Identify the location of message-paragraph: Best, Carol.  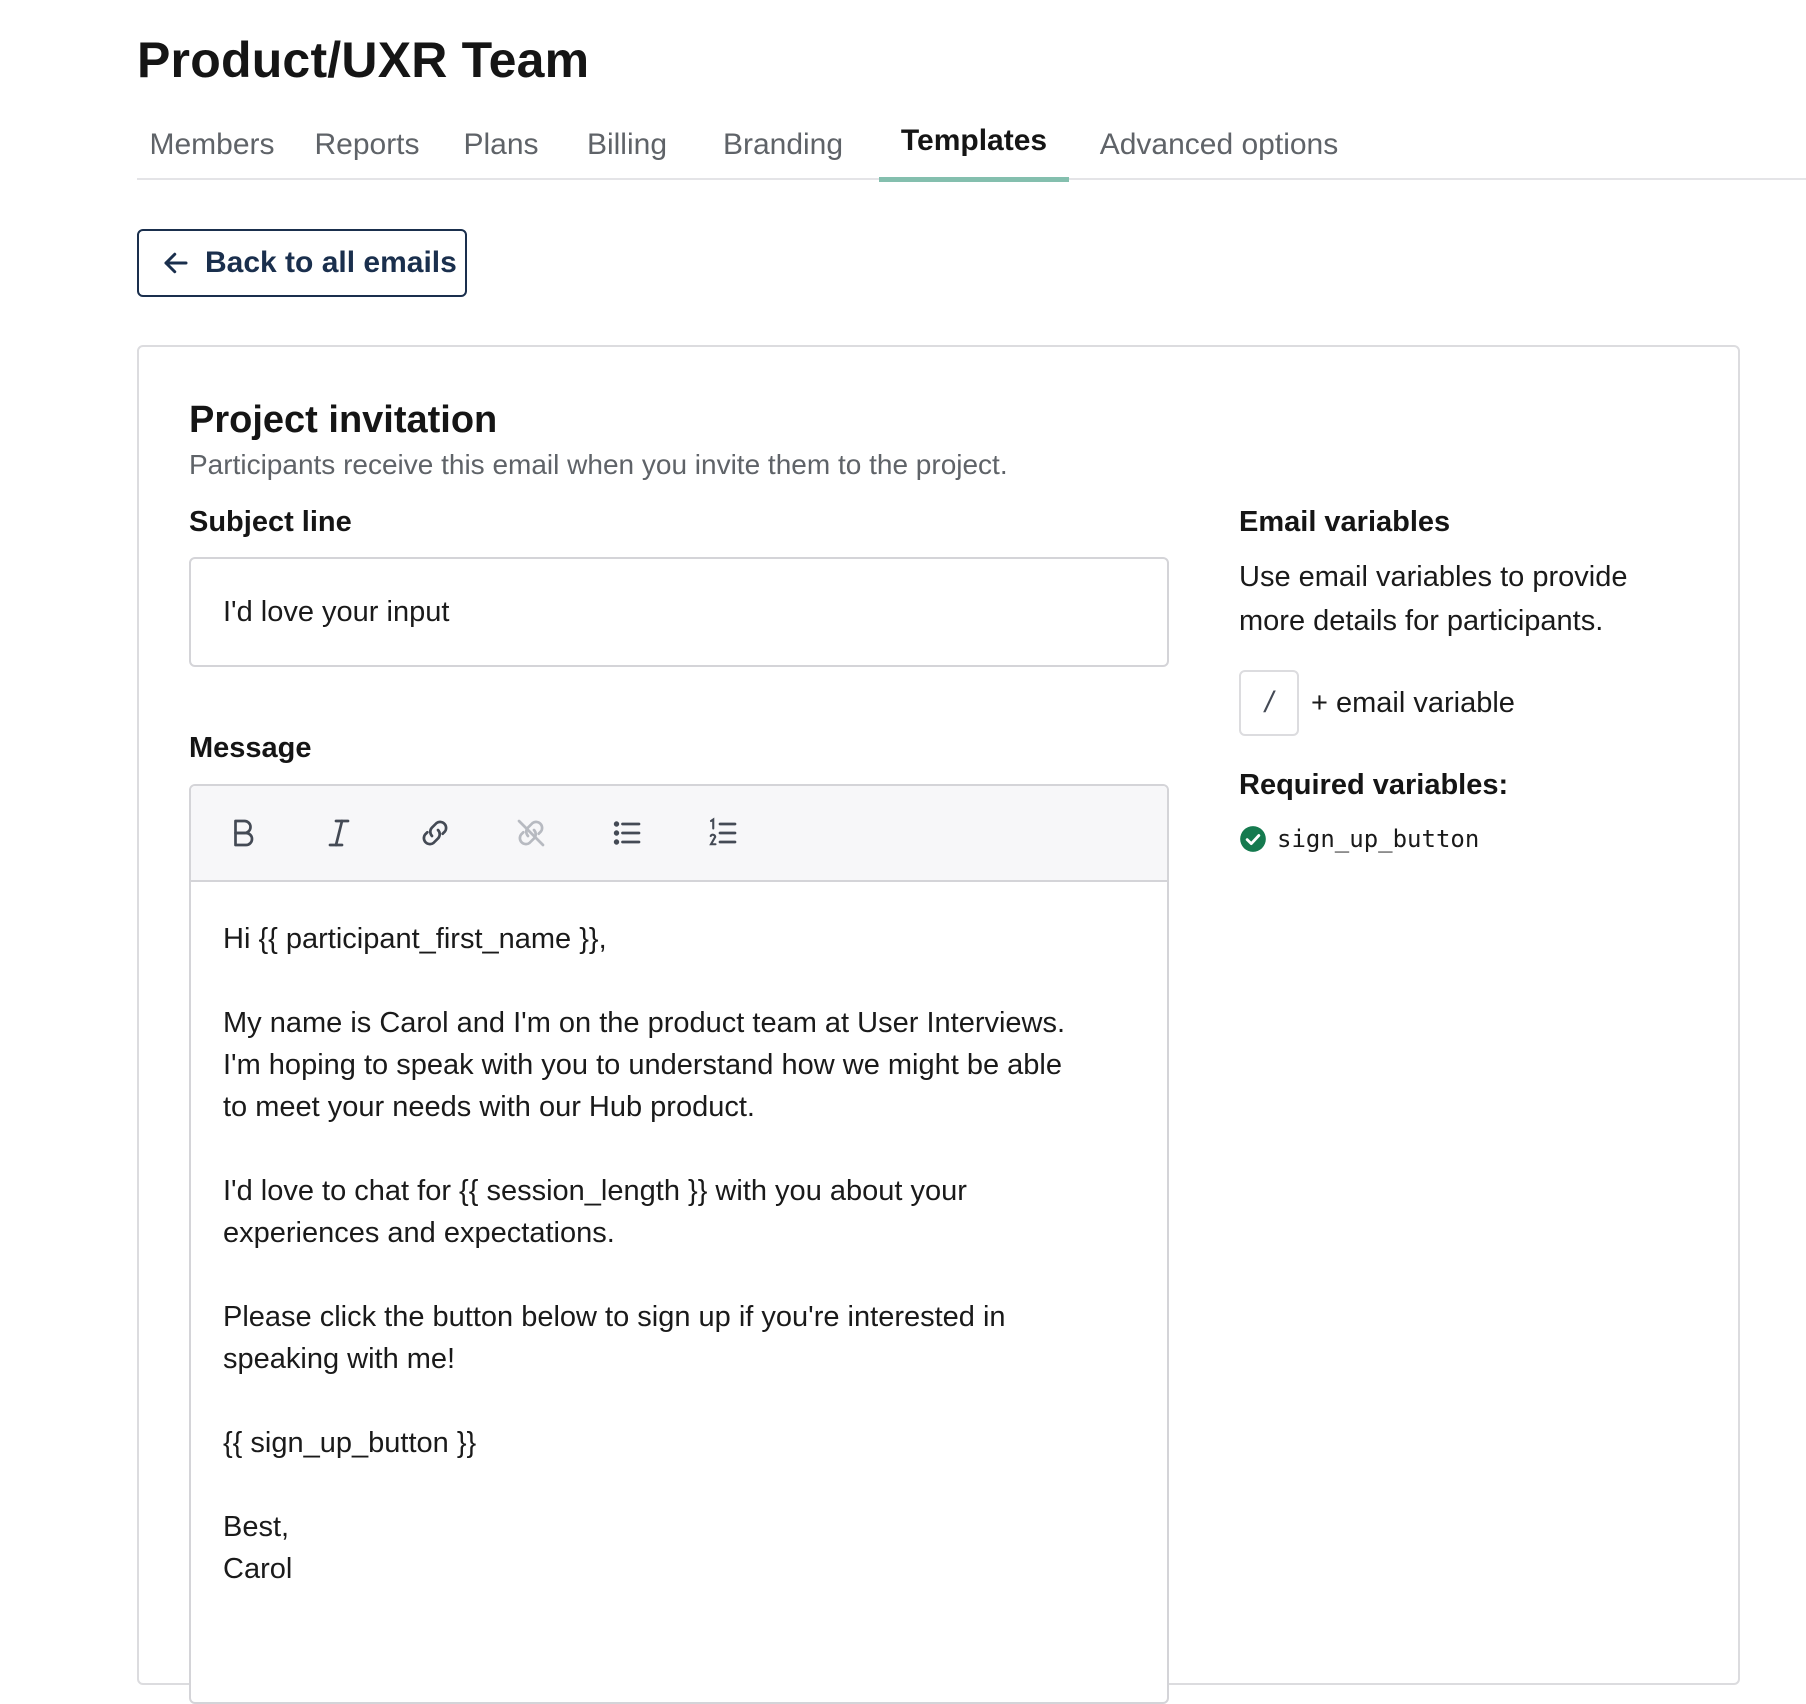
(258, 1548).